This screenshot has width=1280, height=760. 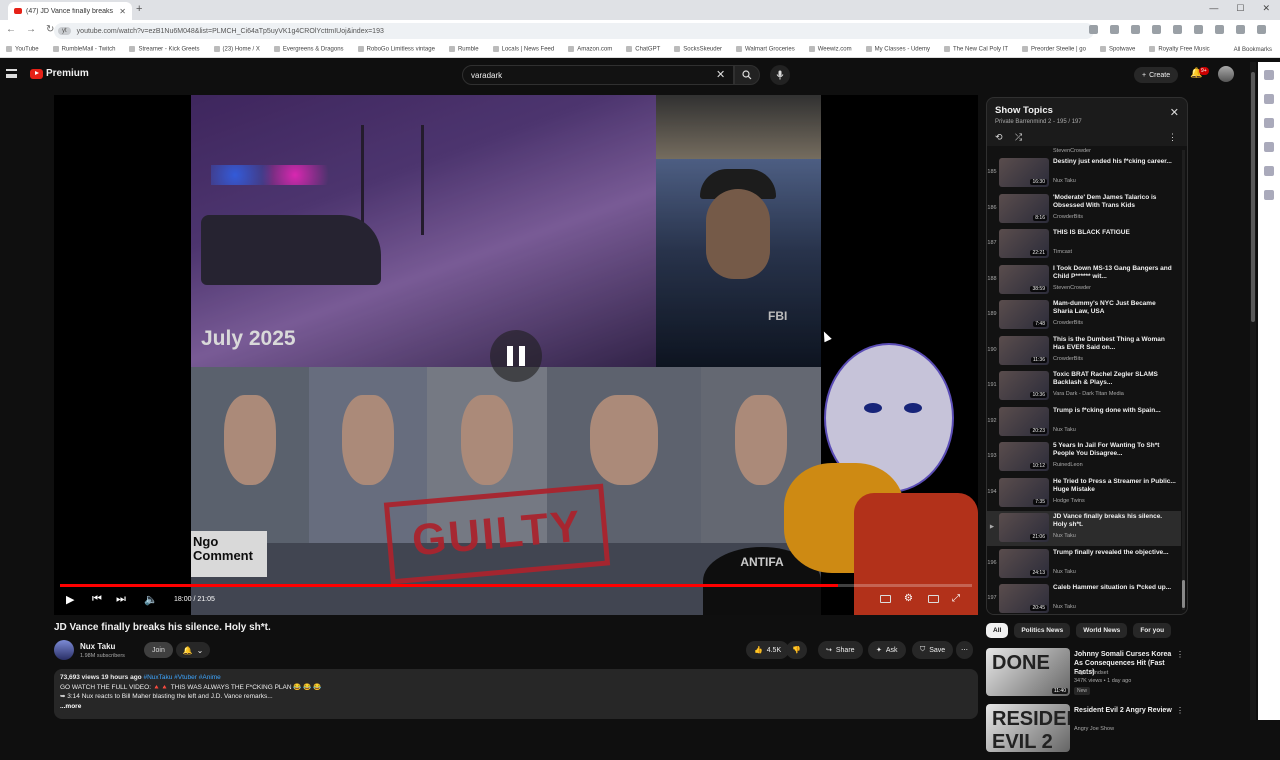 What do you see at coordinates (464, 49) in the screenshot?
I see `bookmark-item: Rumble` at bounding box center [464, 49].